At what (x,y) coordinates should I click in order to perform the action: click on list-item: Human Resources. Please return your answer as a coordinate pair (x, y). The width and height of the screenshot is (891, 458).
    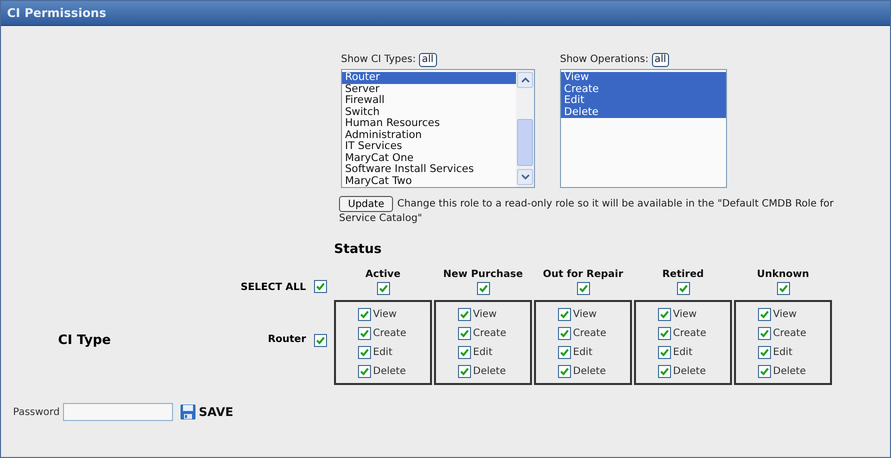
    Looking at the image, I should click on (429, 124).